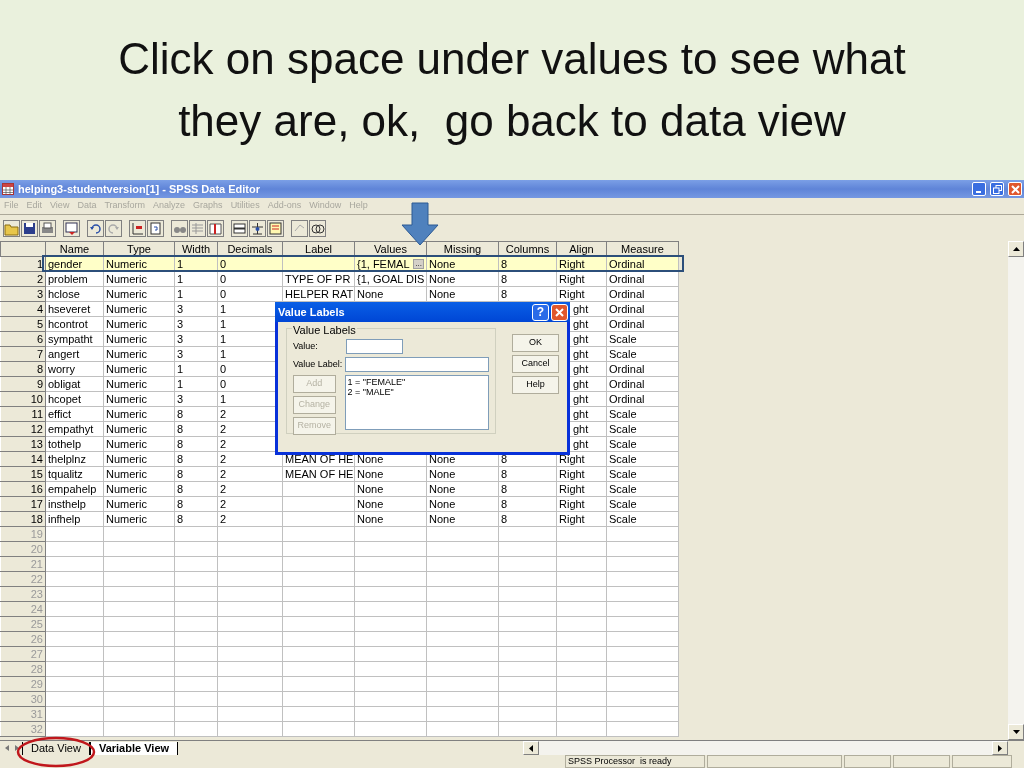 This screenshot has height=768, width=1024. What do you see at coordinates (417, 364) in the screenshot?
I see `value-label-field` at bounding box center [417, 364].